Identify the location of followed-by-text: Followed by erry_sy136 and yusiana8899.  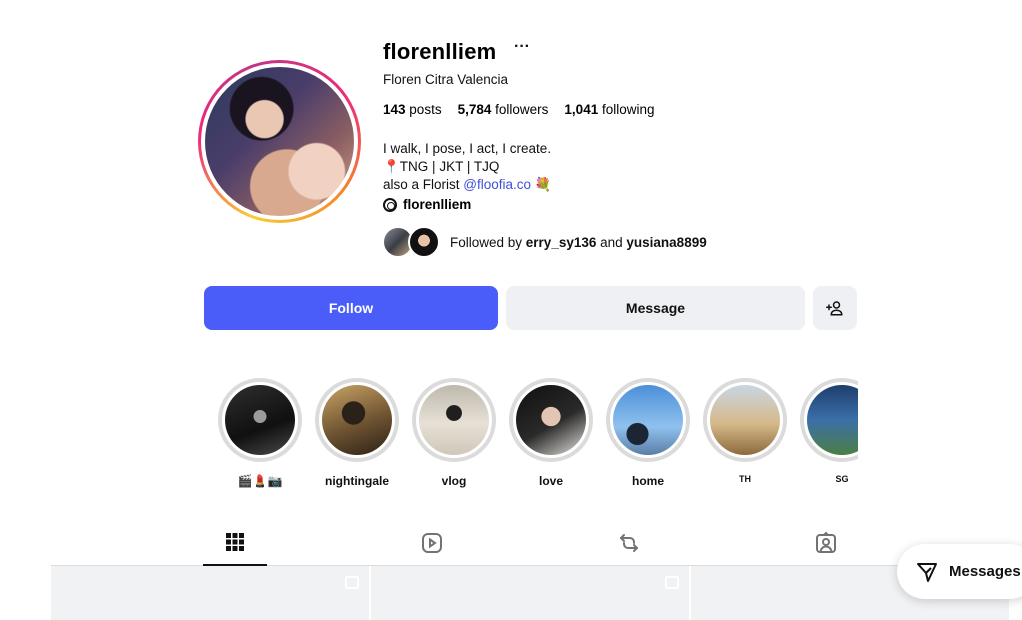
(578, 242).